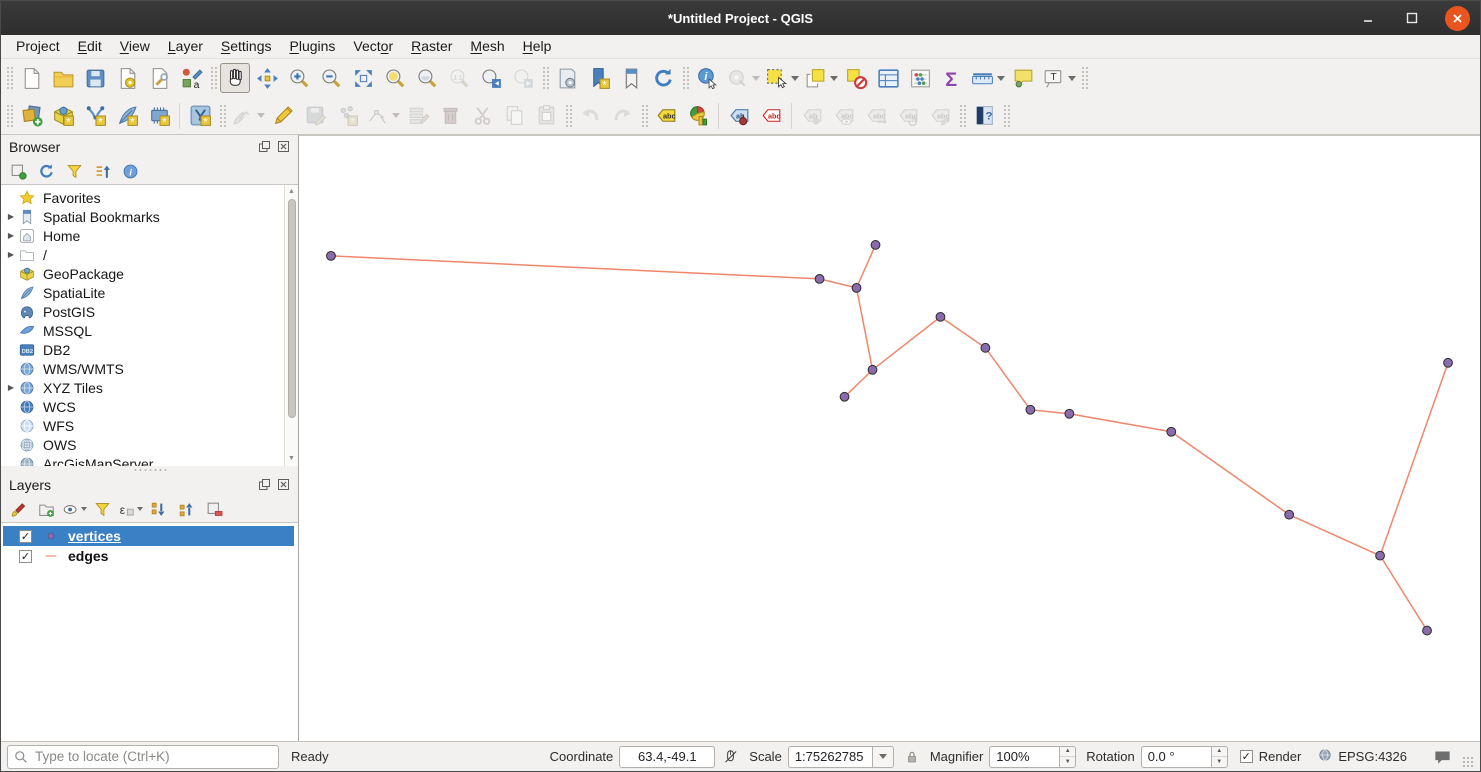  Describe the element at coordinates (1175, 756) in the screenshot. I see `rotation-input` at that location.